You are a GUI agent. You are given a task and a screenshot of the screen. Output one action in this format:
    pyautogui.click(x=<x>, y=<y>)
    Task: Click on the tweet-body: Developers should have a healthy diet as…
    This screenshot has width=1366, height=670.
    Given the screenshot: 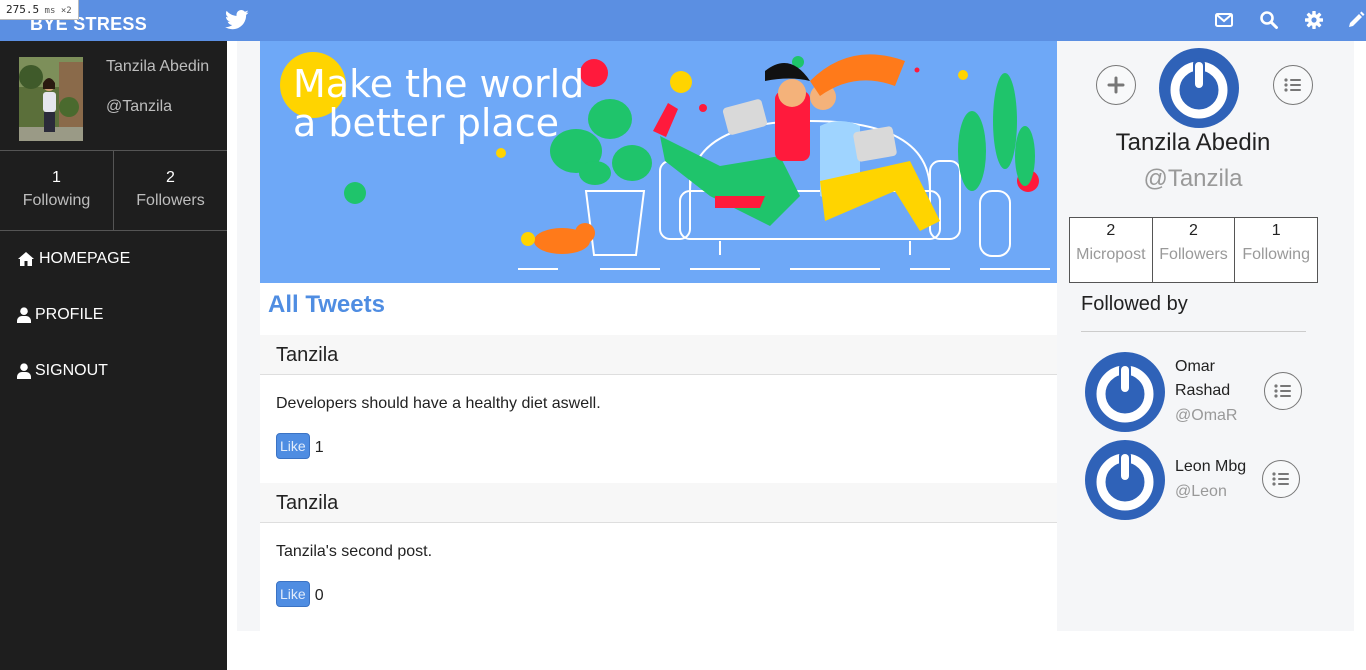 What is the action you would take?
    pyautogui.click(x=658, y=427)
    